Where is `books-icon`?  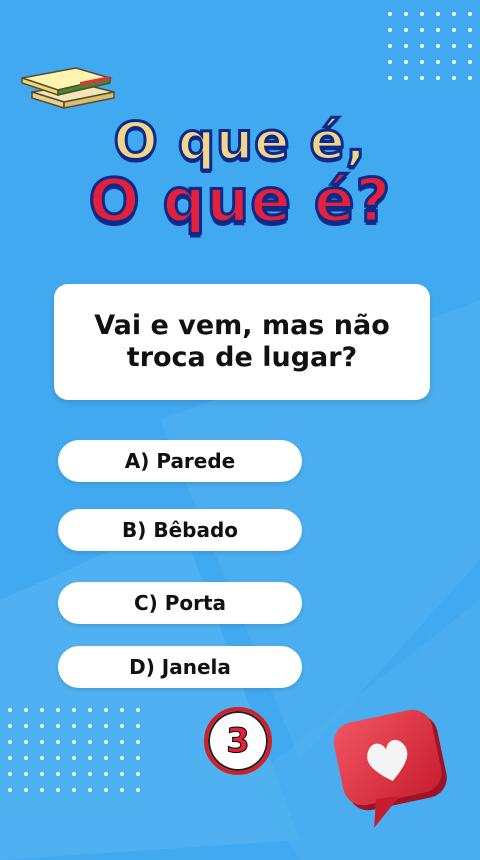 books-icon is located at coordinates (68, 88).